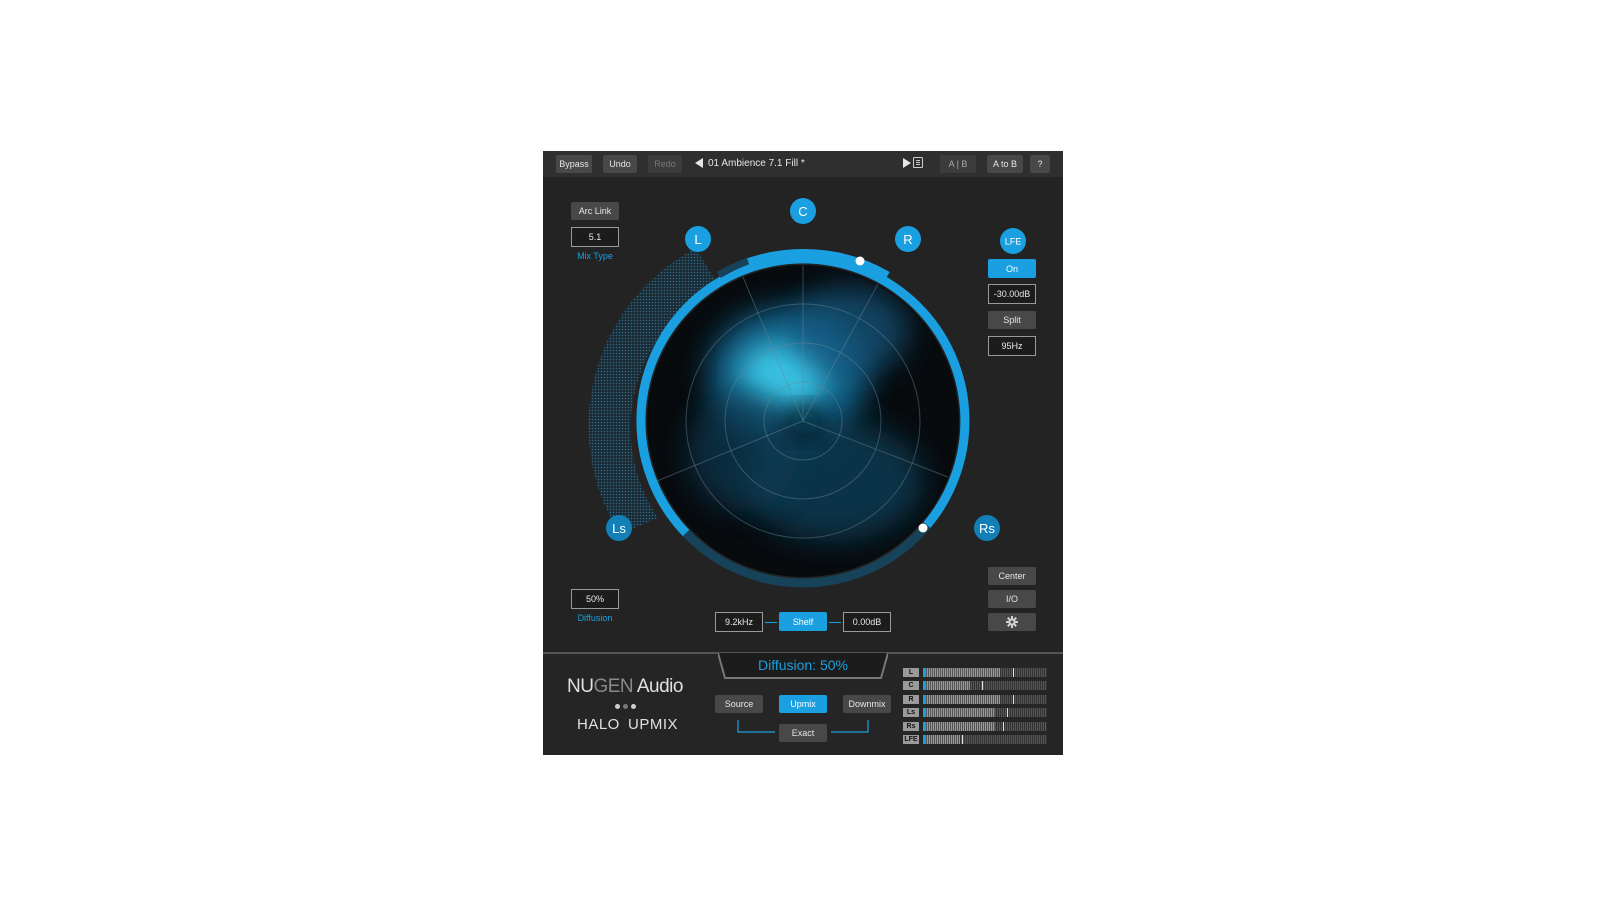 Image resolution: width=1600 pixels, height=900 pixels. I want to click on diffusion-readout: Diffusion: 50%, so click(802, 665).